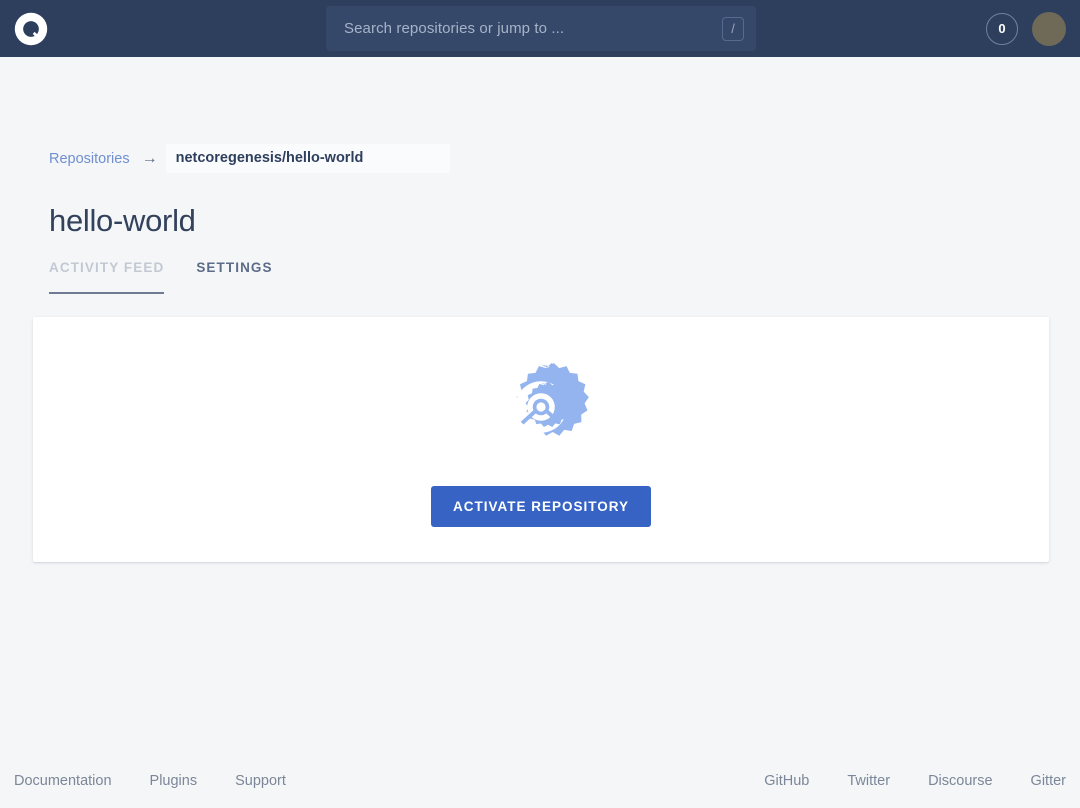 The image size is (1080, 808). Describe the element at coordinates (541, 506) in the screenshot. I see `activate-repository-button: ACTIVATE REPOSITORY` at that location.